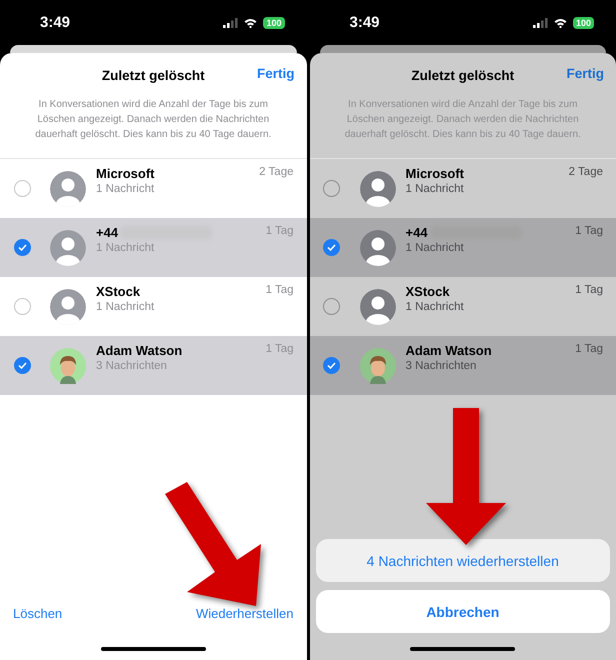  I want to click on restore-button: Wiederherstellen, so click(245, 613).